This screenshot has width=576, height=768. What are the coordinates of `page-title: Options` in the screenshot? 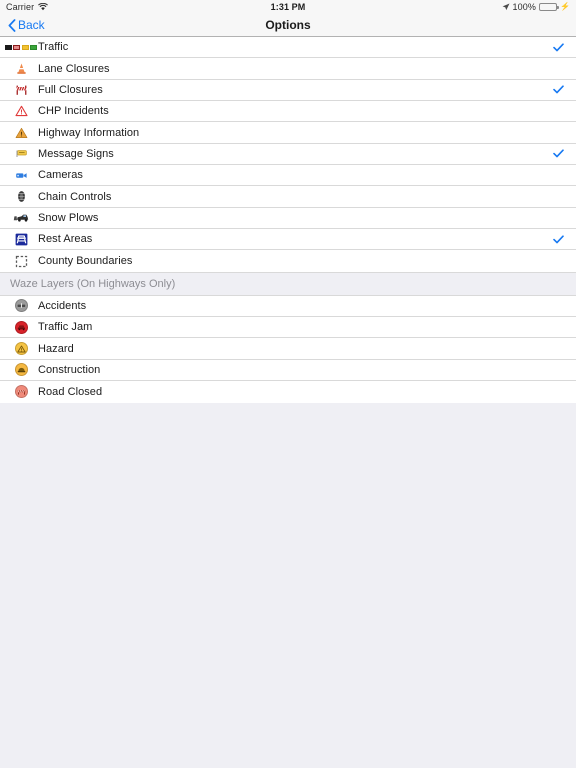 It's located at (288, 25).